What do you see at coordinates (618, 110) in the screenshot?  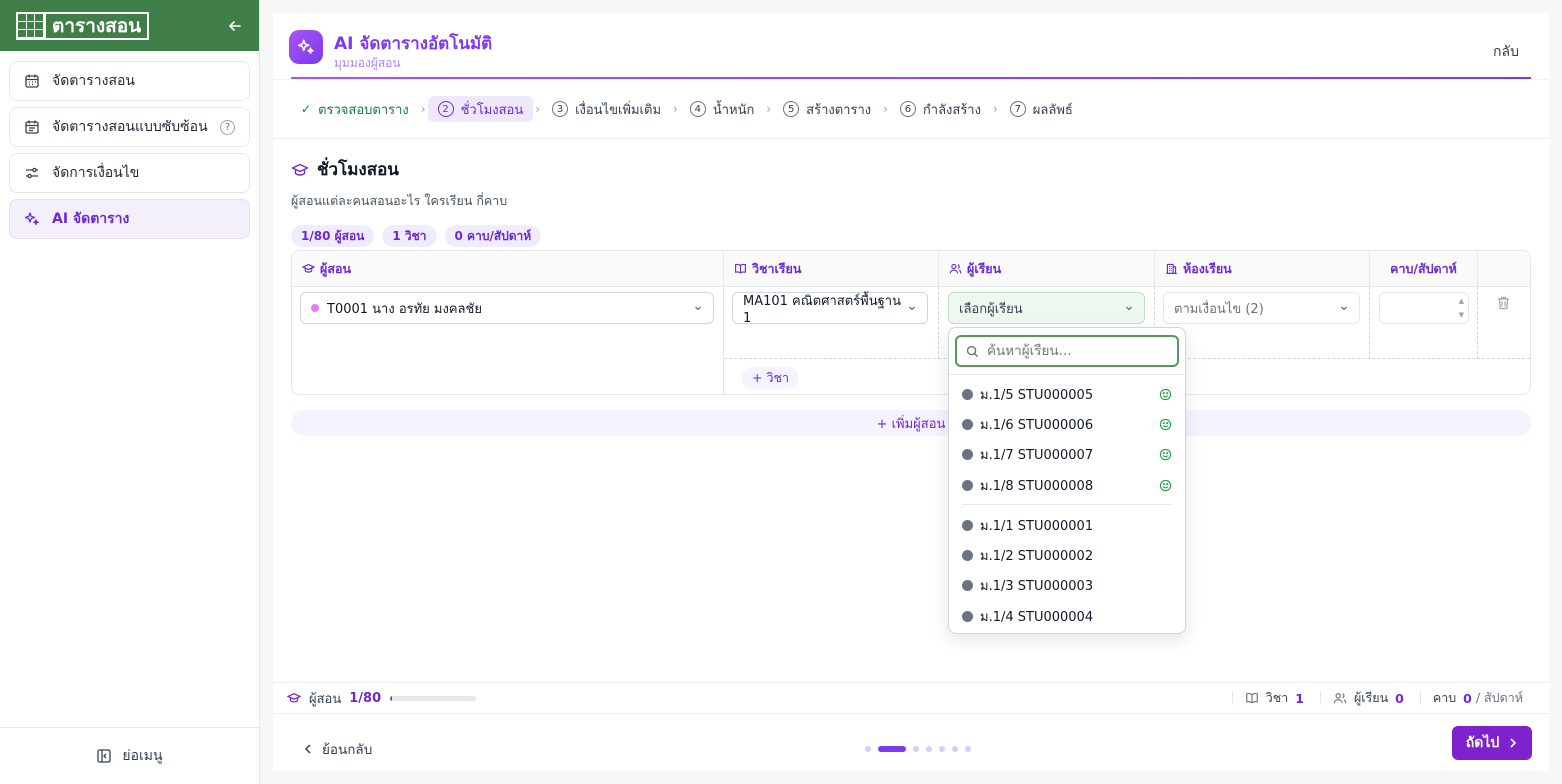 I see `step-label: เงื่อนไขเพิ่มเติม` at bounding box center [618, 110].